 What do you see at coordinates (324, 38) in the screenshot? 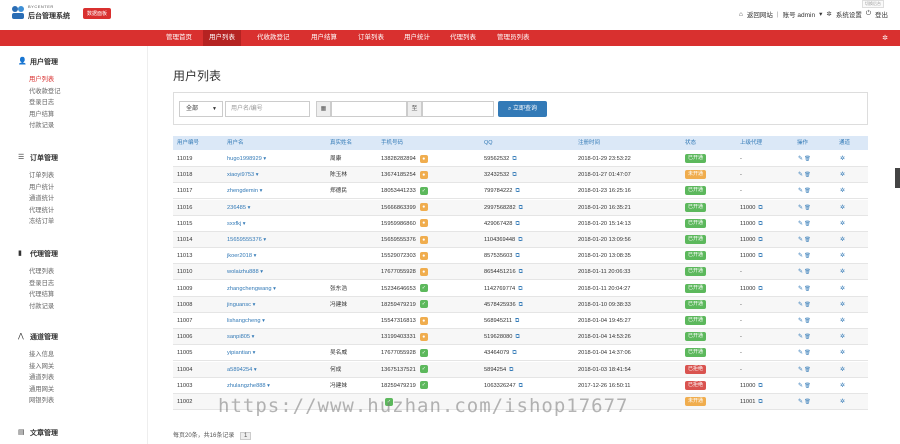
I see `nav-settlement: 用户结算` at bounding box center [324, 38].